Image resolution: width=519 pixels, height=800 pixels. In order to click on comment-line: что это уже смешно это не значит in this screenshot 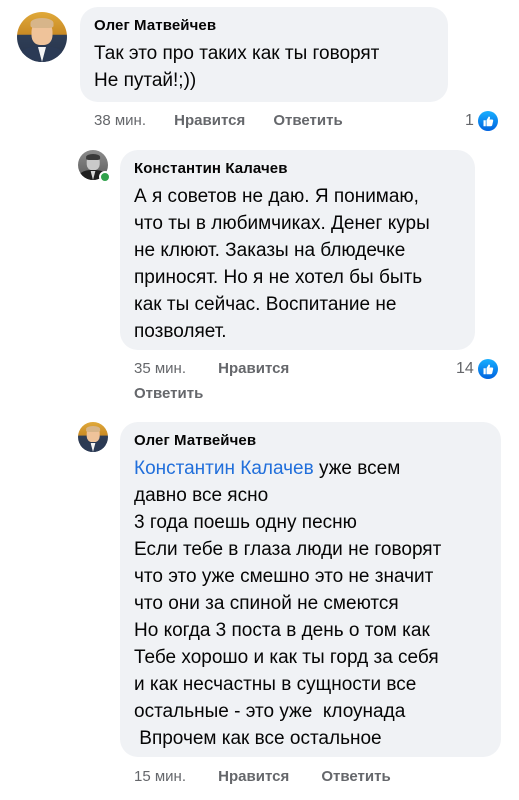, I will do `click(284, 576)`.